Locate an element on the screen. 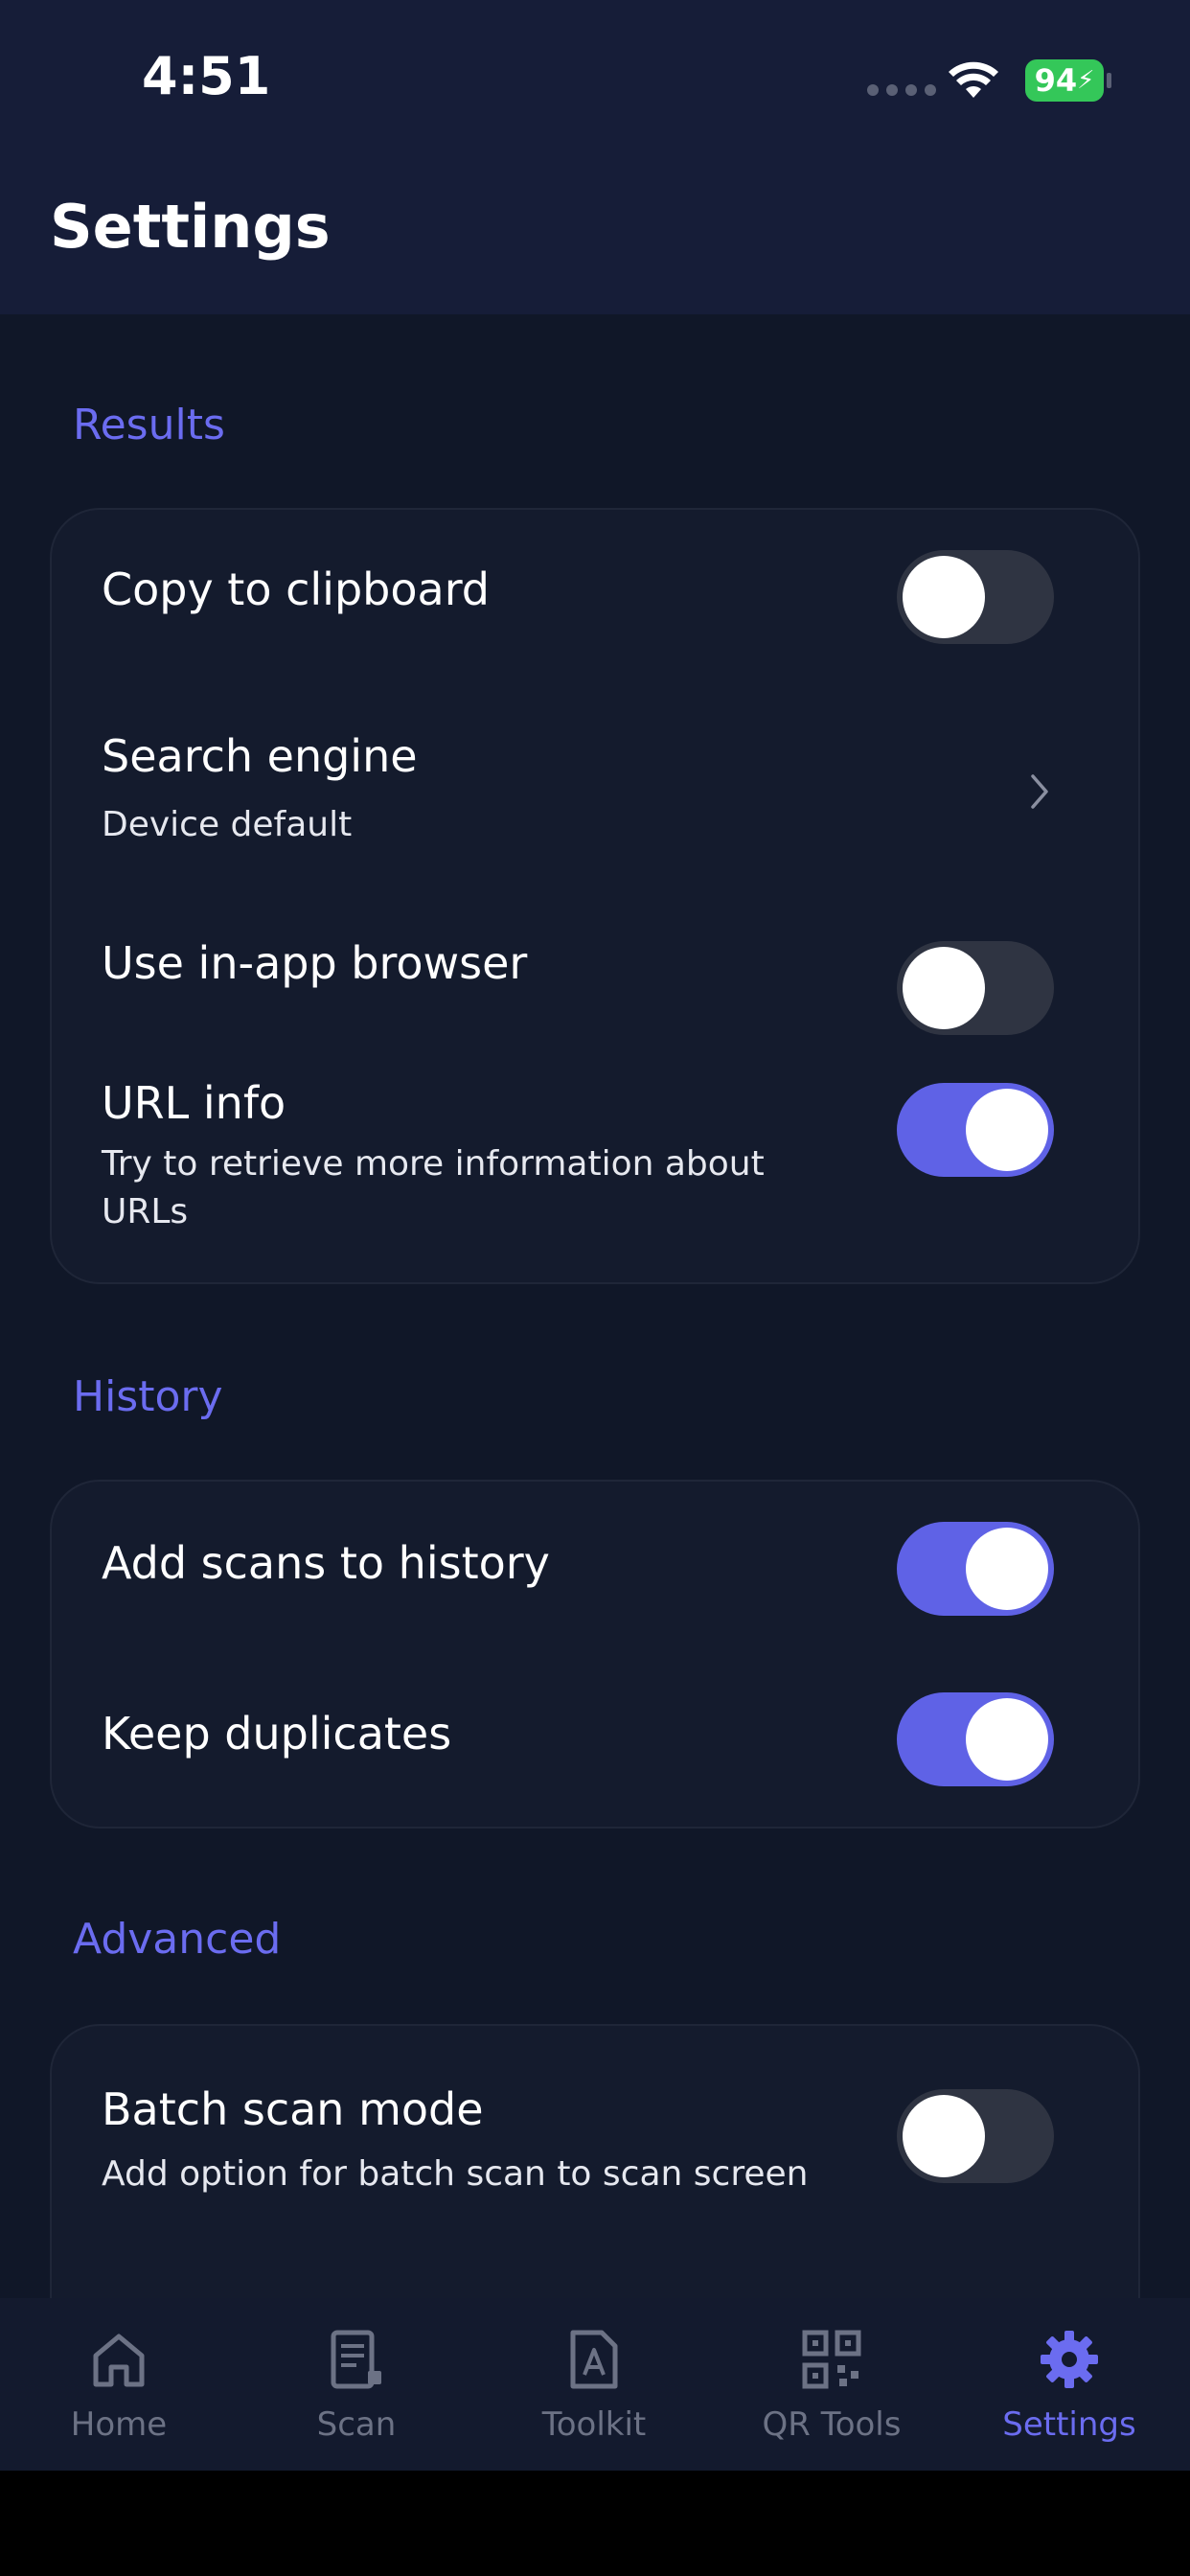 The width and height of the screenshot is (1190, 2576). tab-home: Home is located at coordinates (119, 2384).